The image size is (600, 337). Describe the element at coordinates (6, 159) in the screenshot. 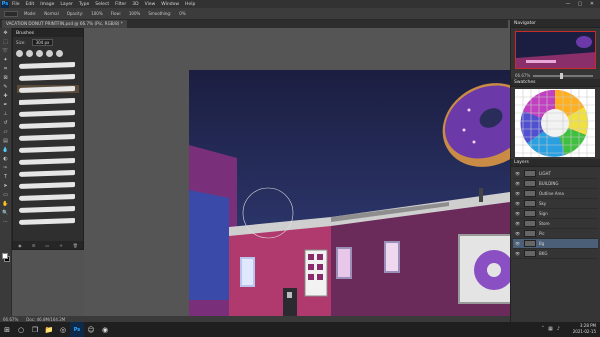

I see `dodge-tool-icon: ◐` at that location.